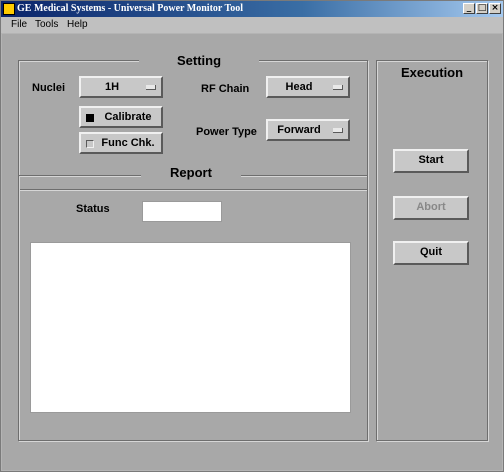 Image resolution: width=504 pixels, height=472 pixels. I want to click on menu-bar: File Tools Help, so click(252, 25).